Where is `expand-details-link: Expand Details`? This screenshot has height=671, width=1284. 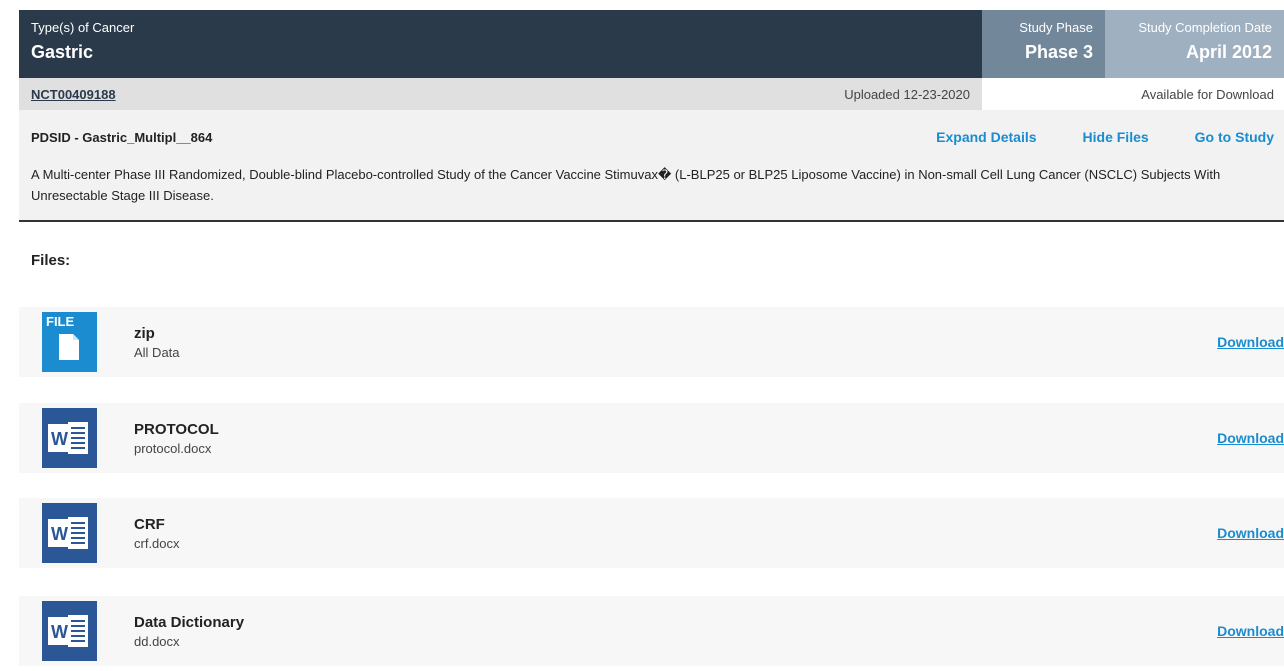 expand-details-link: Expand Details is located at coordinates (986, 137).